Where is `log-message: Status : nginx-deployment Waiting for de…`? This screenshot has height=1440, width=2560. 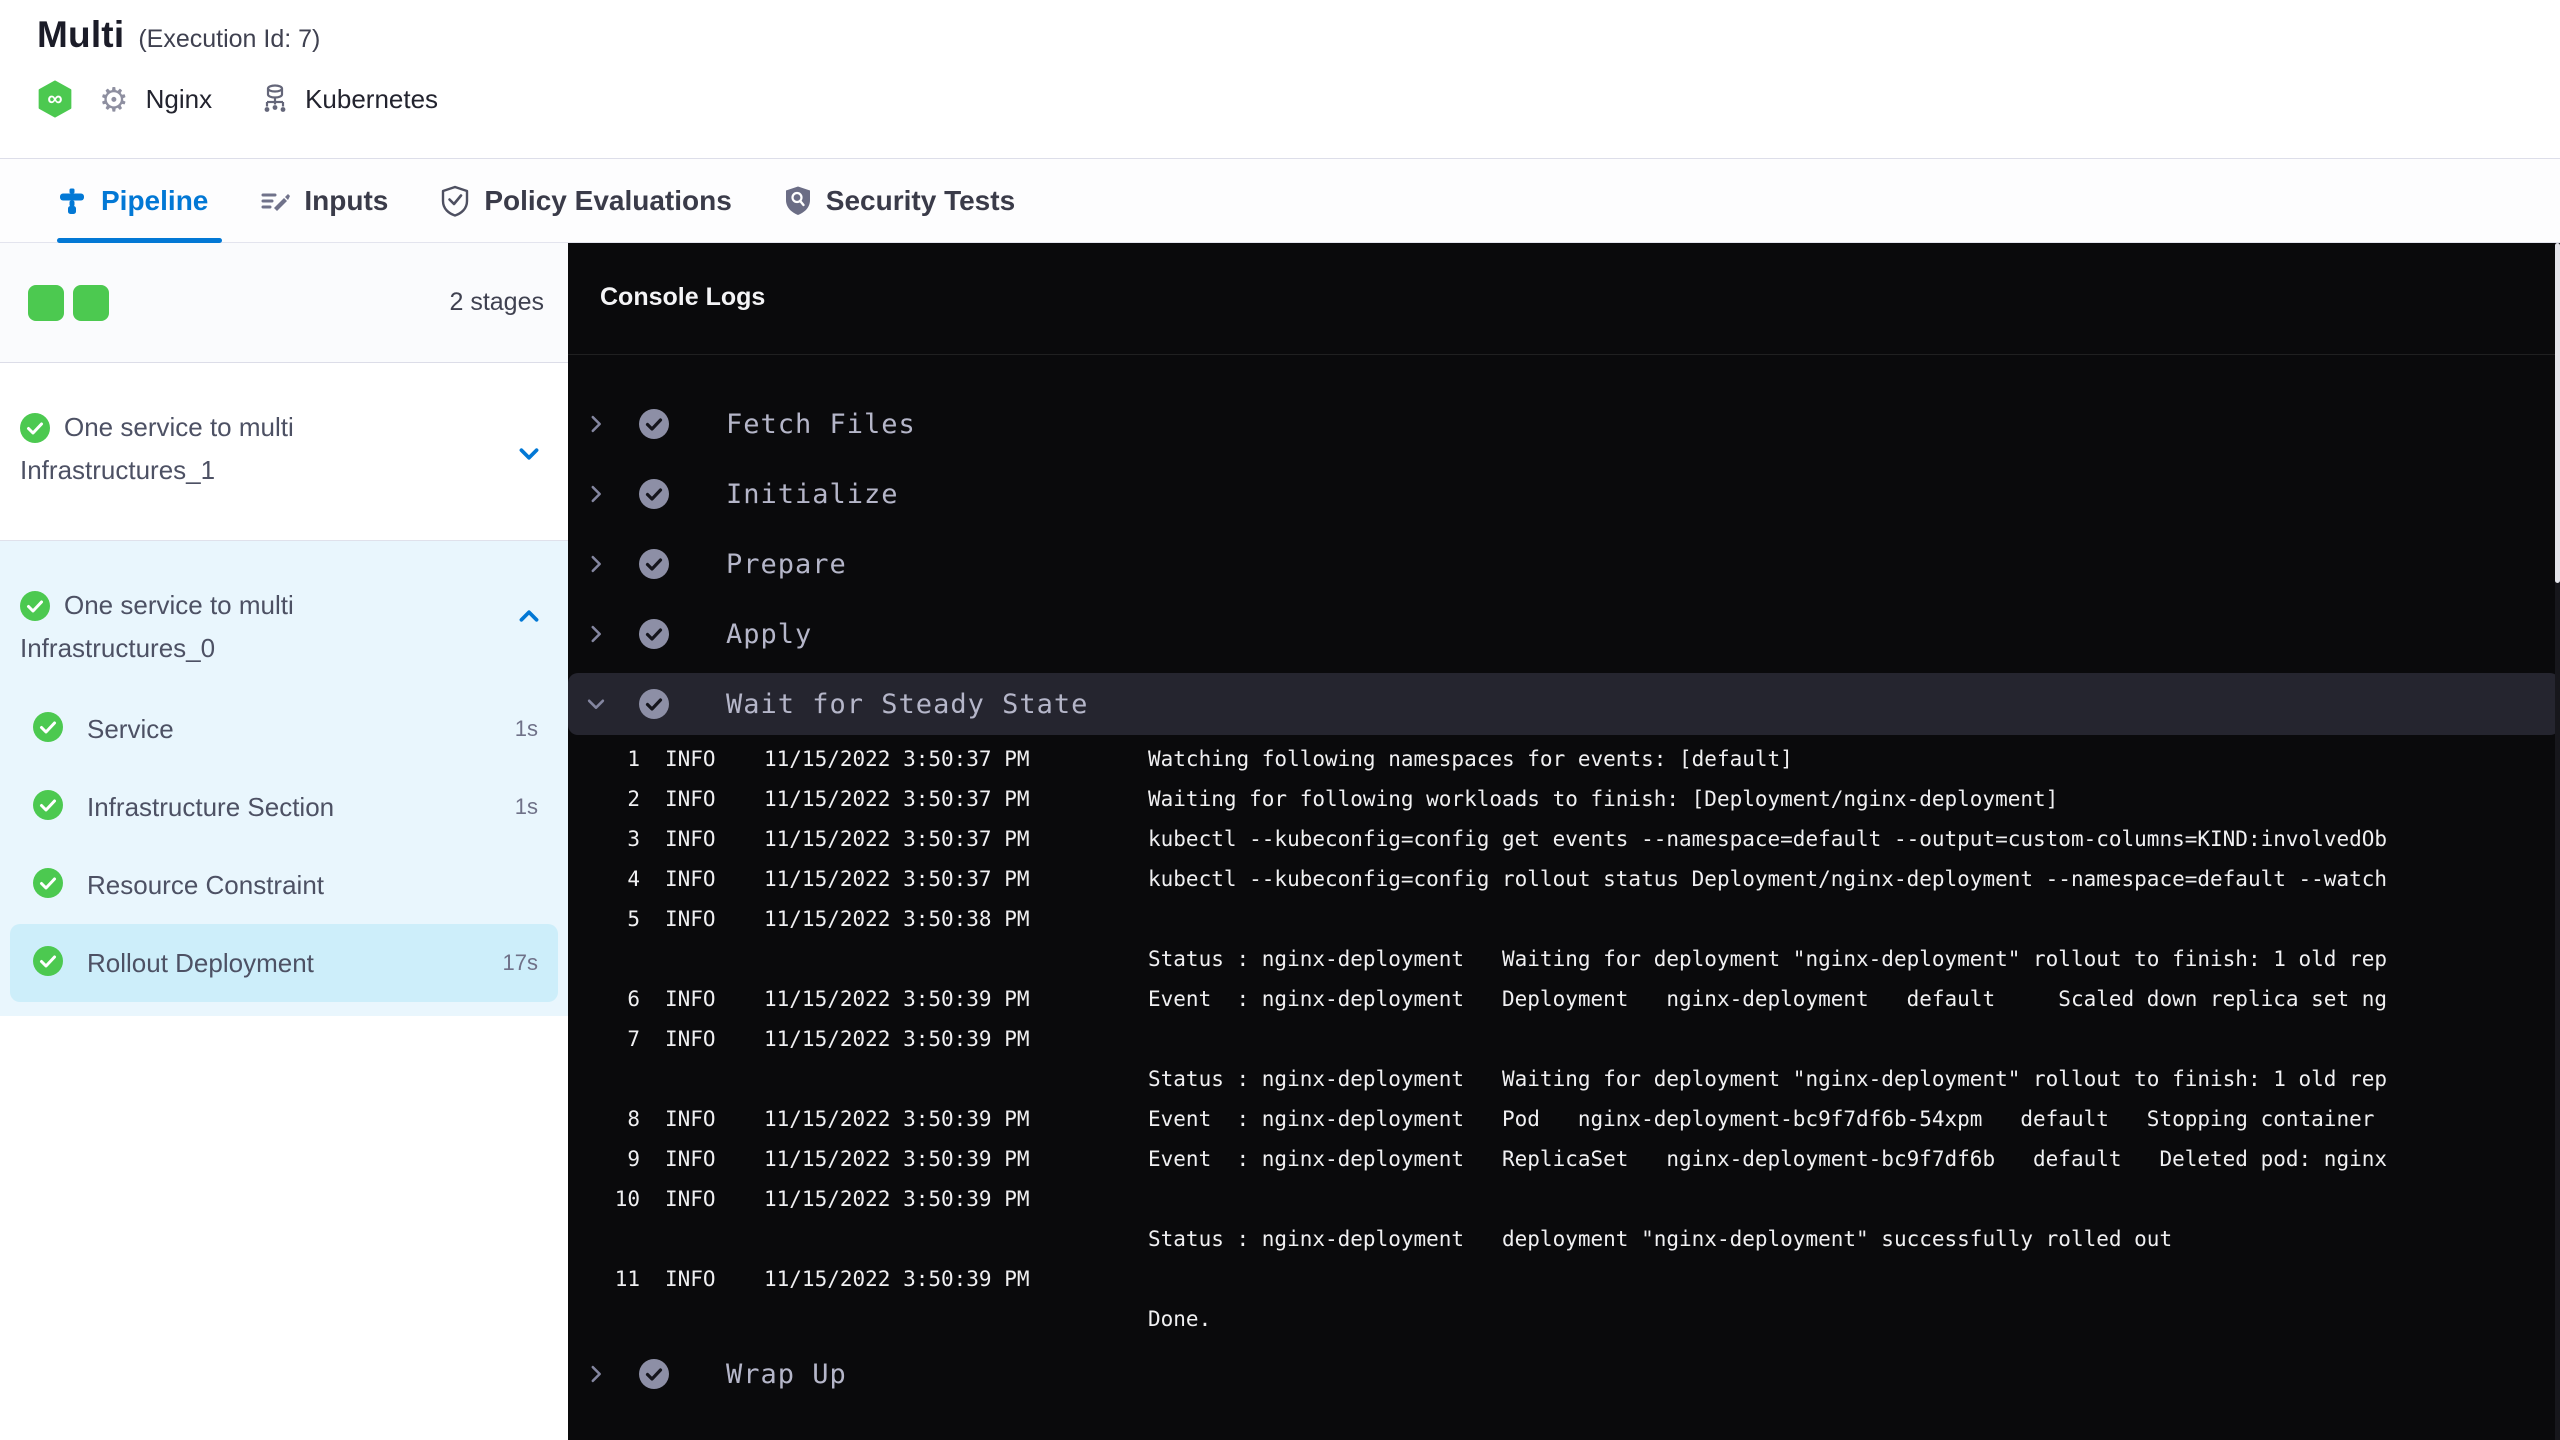
log-message: Status : nginx-deployment Waiting for de… is located at coordinates (1768, 959).